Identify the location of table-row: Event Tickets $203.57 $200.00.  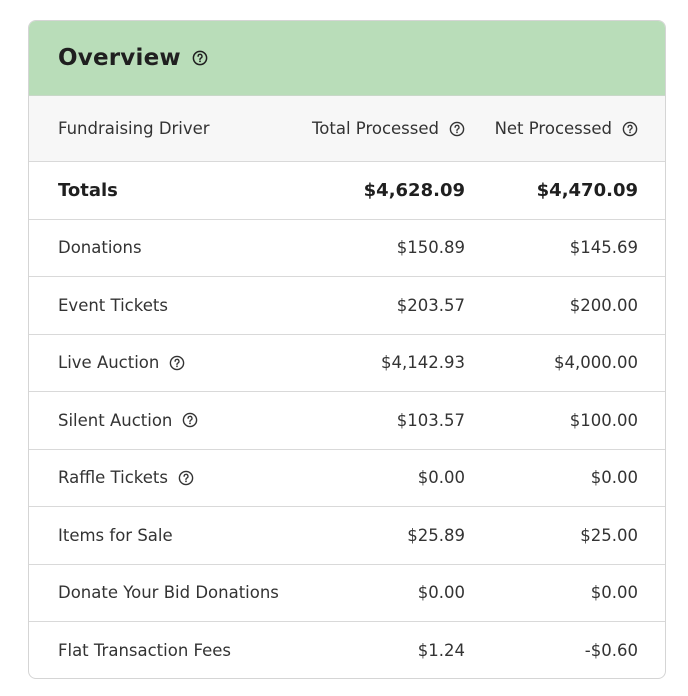
(347, 306).